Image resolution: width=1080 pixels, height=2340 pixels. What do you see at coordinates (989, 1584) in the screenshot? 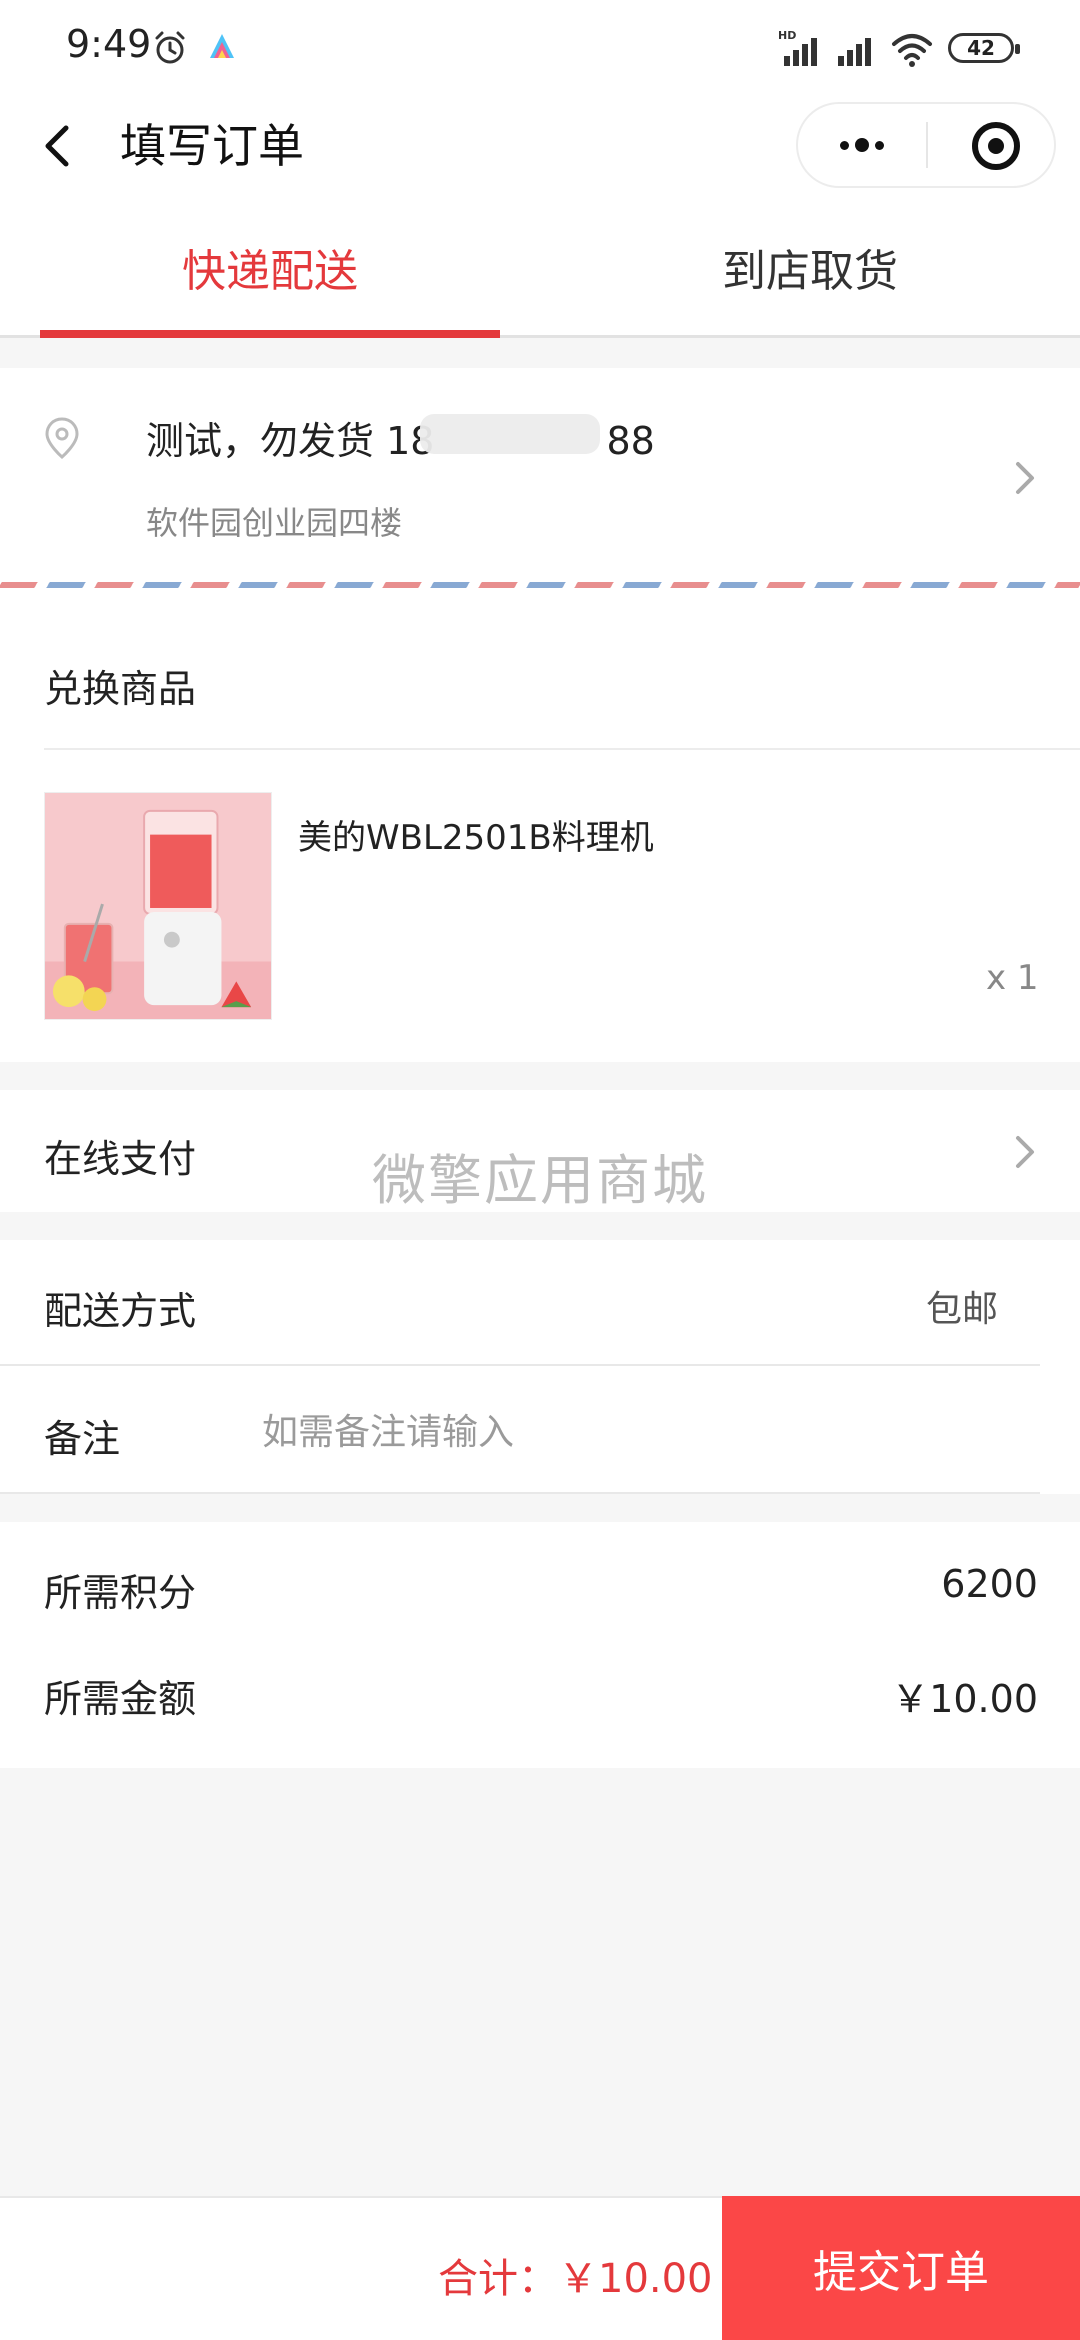
I see `required-points-value: 6200` at bounding box center [989, 1584].